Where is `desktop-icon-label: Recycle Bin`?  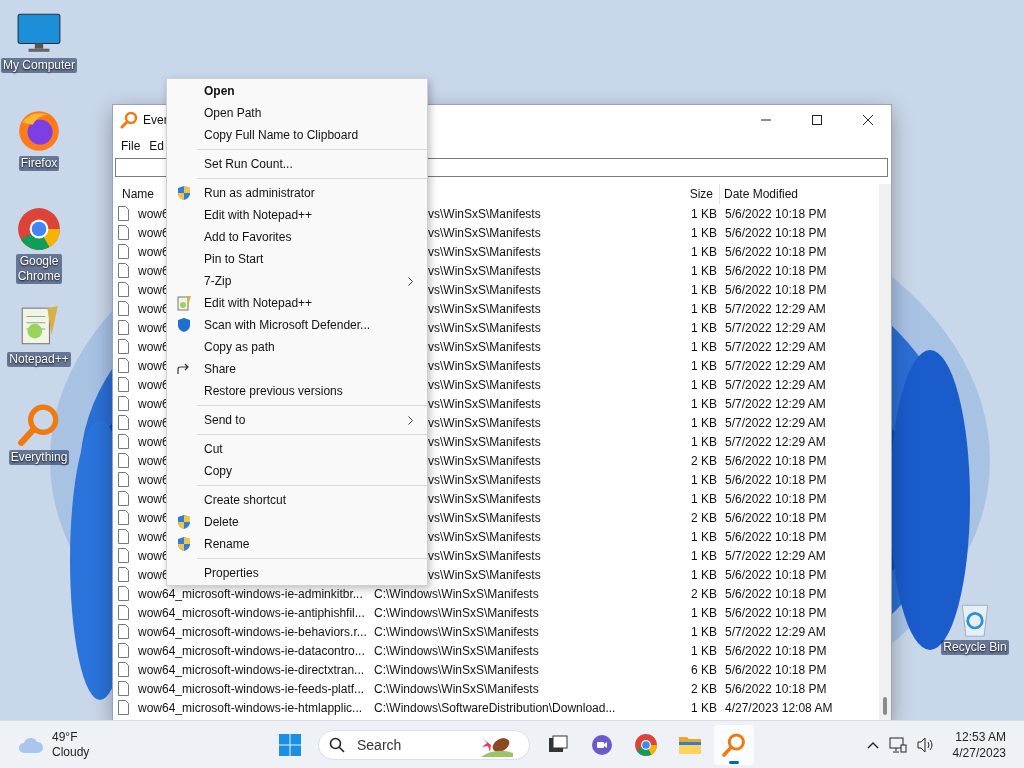 desktop-icon-label: Recycle Bin is located at coordinates (975, 647).